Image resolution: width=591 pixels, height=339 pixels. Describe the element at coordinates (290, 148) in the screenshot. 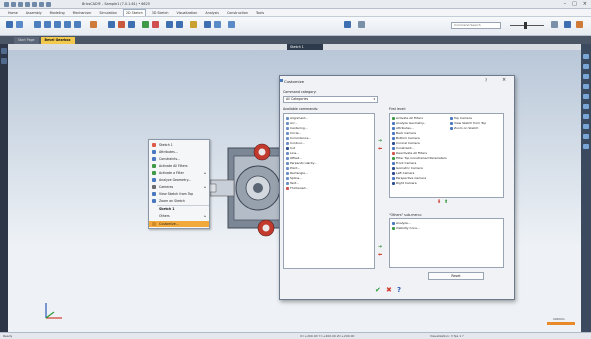

I see `list-item: Cut` at that location.